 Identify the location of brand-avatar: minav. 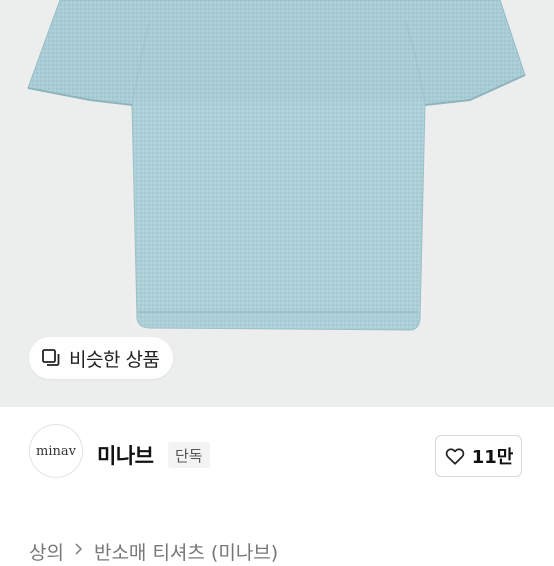
(56, 451).